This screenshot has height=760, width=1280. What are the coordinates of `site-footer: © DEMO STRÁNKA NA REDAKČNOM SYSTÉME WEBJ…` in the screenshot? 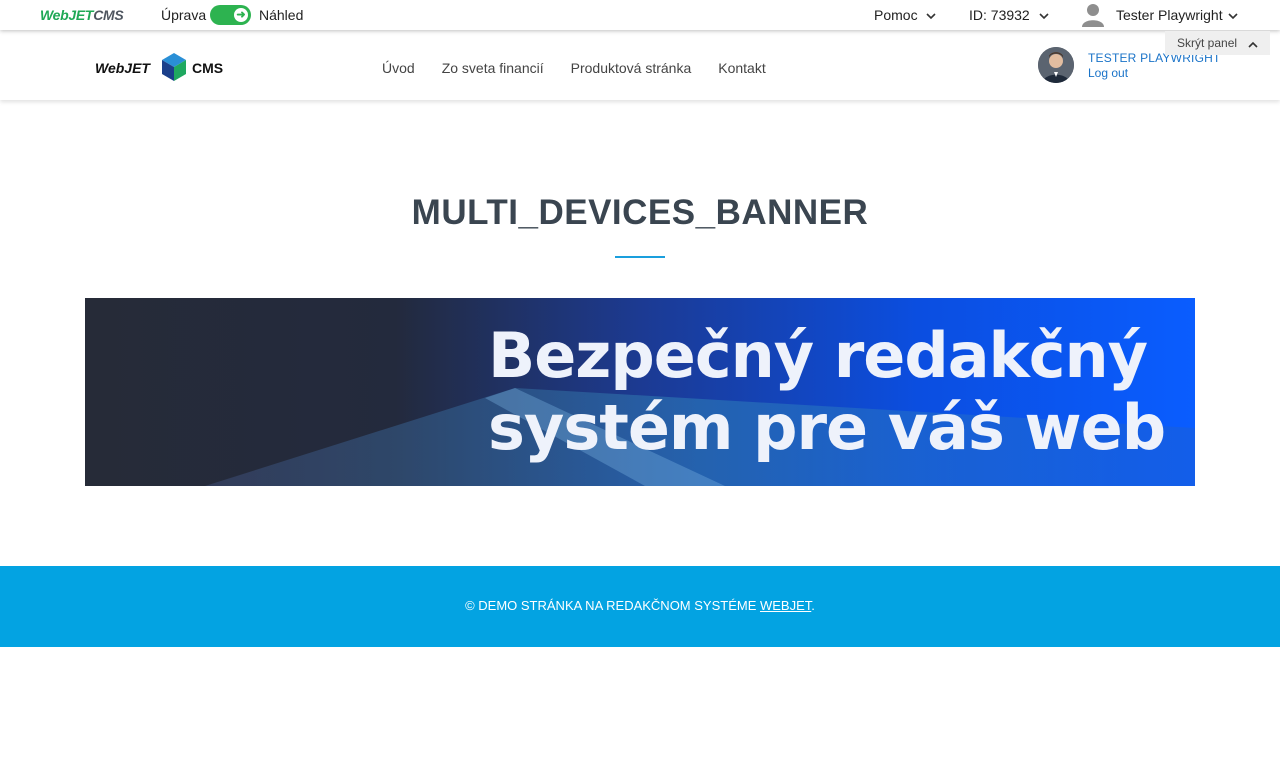 It's located at (640, 606).